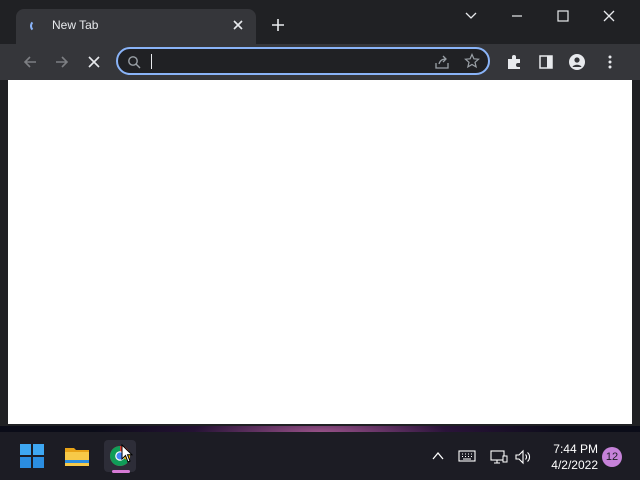 This screenshot has height=480, width=640. I want to click on file-explorer-icon, so click(77, 456).